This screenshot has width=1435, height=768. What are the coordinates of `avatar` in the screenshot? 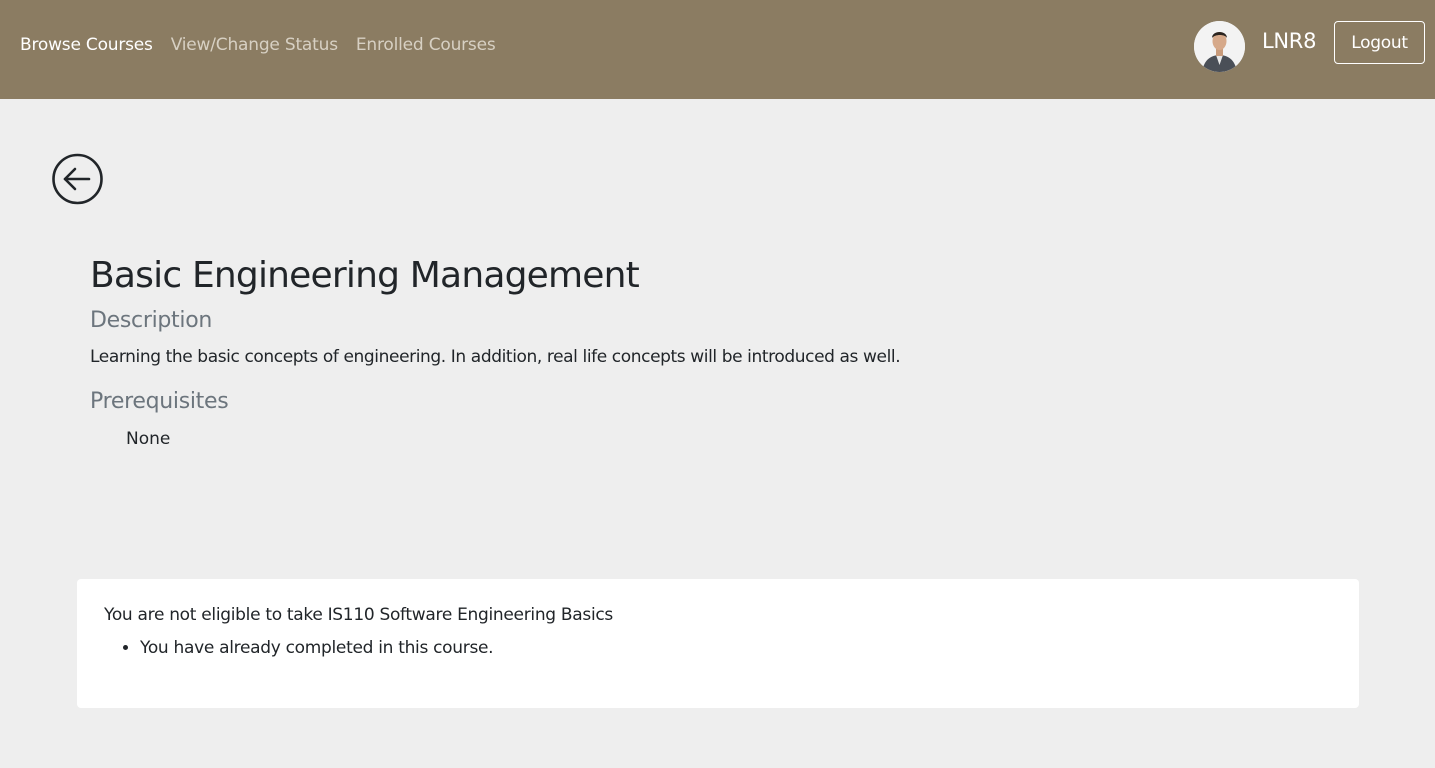 It's located at (1219, 46).